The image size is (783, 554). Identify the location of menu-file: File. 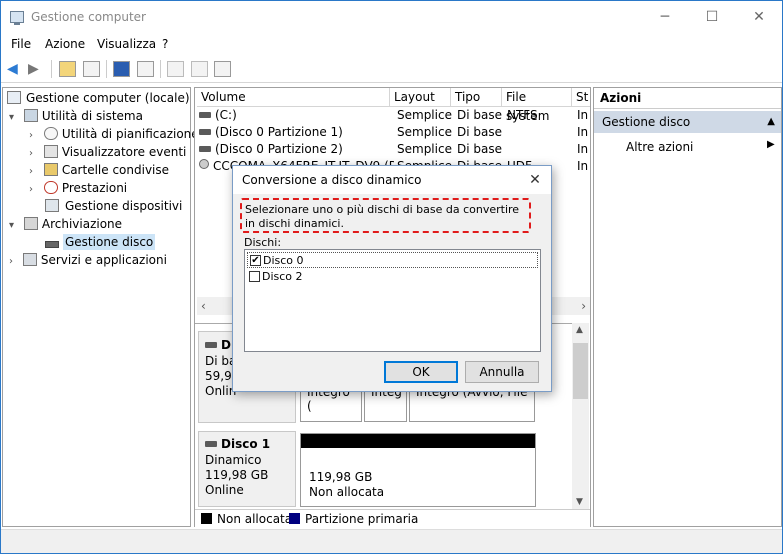
(21, 44).